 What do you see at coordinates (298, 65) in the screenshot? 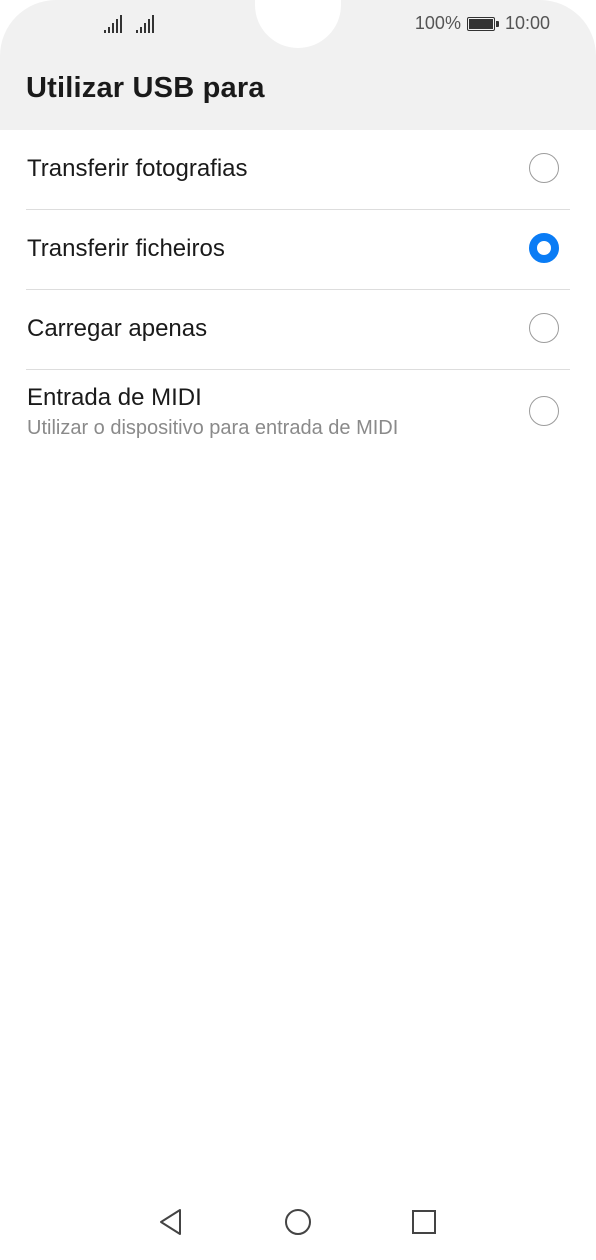
I see `header: 100% 10:00 Utilizar USB para` at bounding box center [298, 65].